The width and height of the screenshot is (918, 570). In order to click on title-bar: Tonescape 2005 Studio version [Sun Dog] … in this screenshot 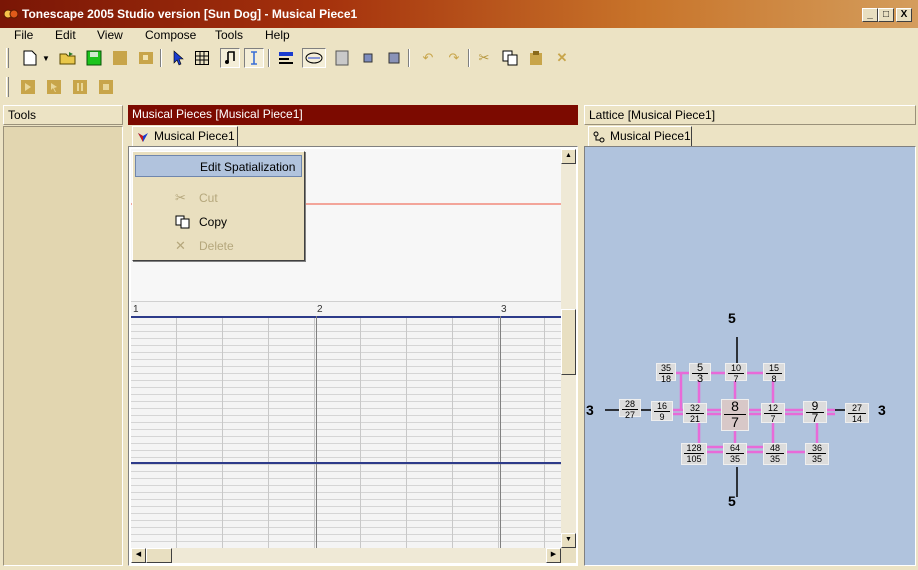, I will do `click(459, 14)`.